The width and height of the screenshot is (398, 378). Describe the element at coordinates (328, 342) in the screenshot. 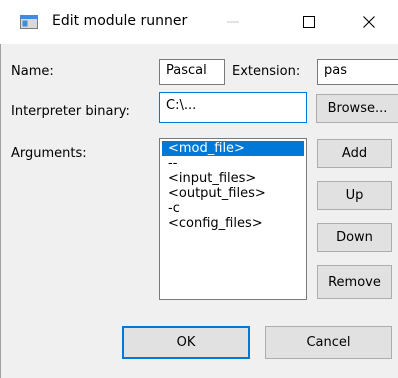

I see `cancel-button: Cancel` at that location.